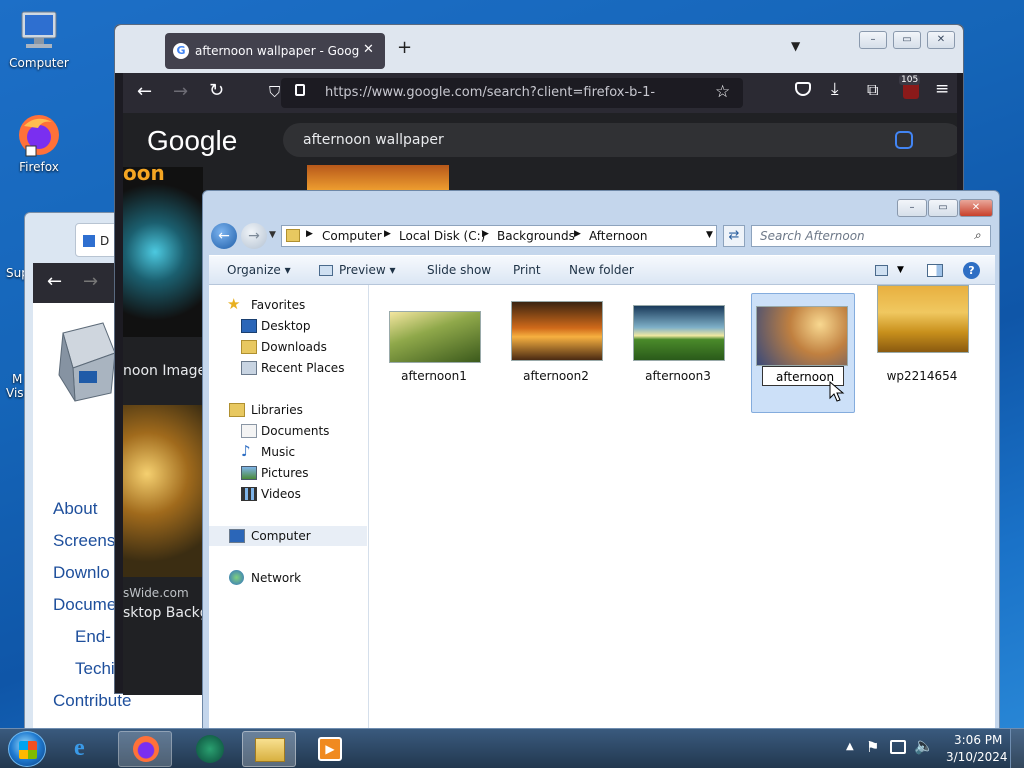 The image size is (1024, 768). Describe the element at coordinates (368, 49) in the screenshot. I see `close-tab-icon: ✕` at that location.